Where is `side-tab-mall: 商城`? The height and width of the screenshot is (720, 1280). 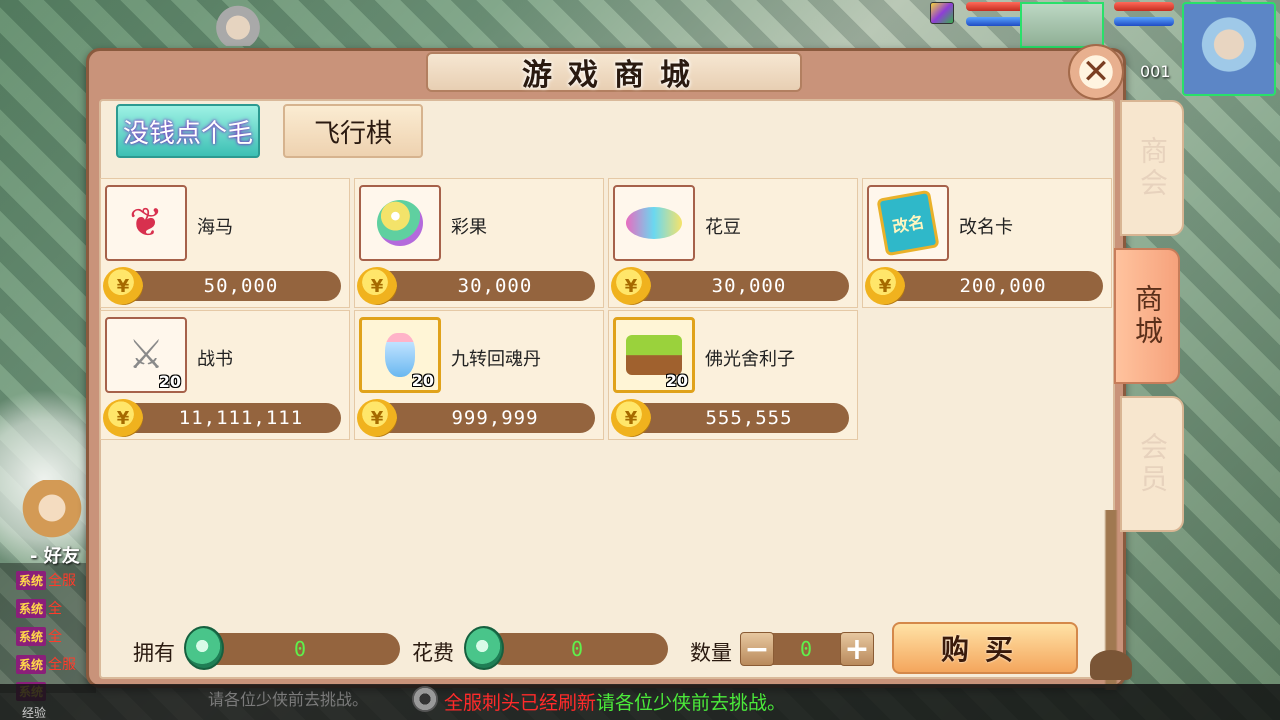 side-tab-mall: 商城 is located at coordinates (1147, 316).